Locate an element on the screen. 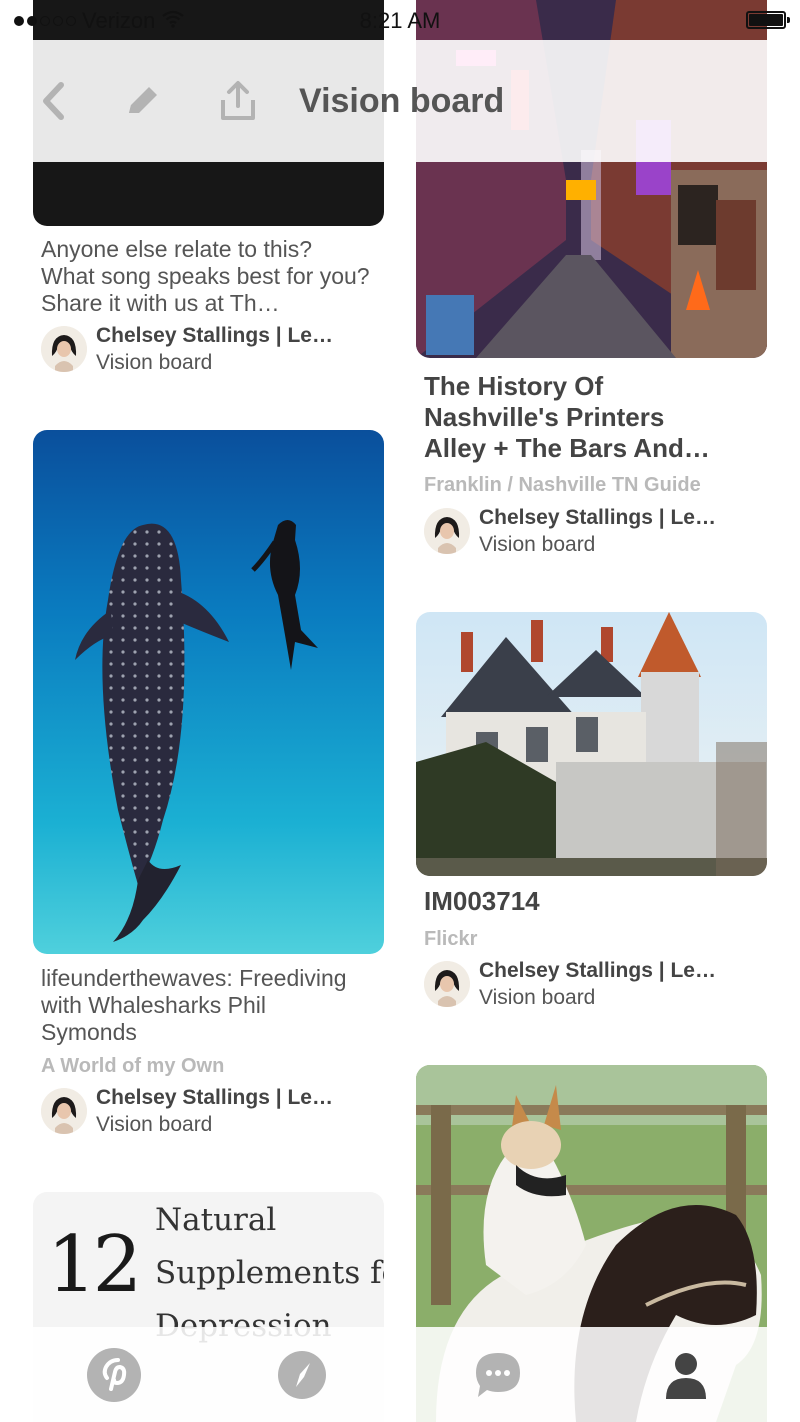  status-time: 8:21 AM is located at coordinates (400, 20).